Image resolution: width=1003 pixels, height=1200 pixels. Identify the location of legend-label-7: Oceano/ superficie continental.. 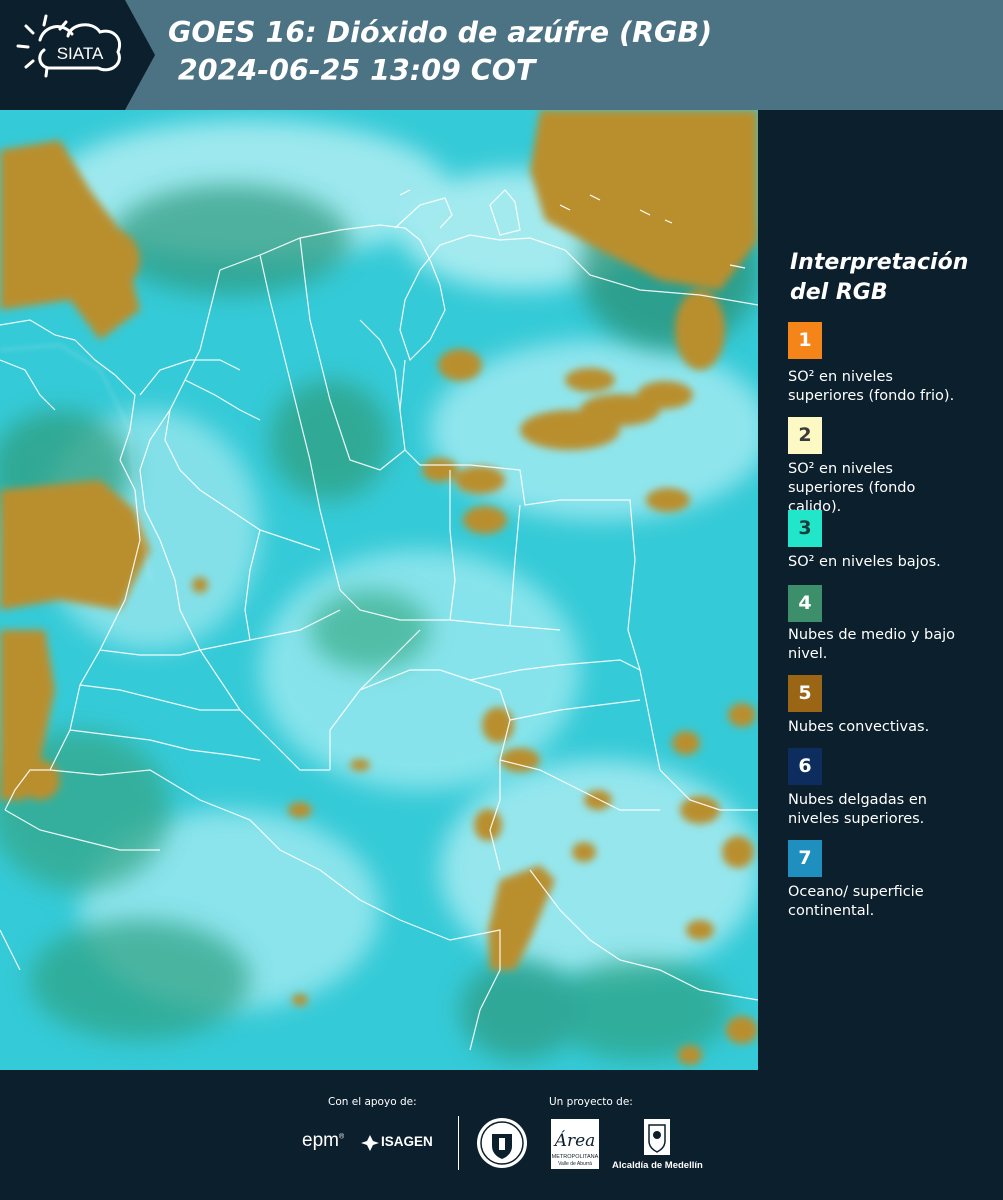
(856, 901).